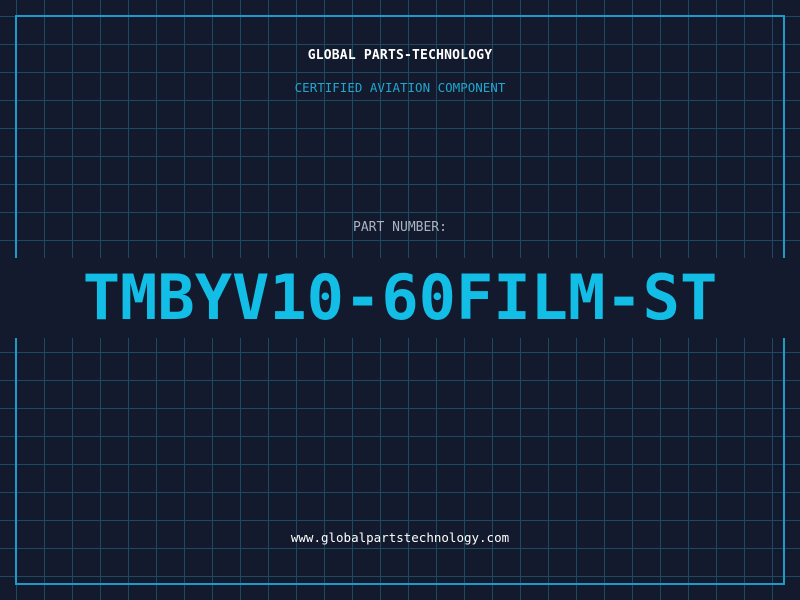 The width and height of the screenshot is (800, 600). Describe the element at coordinates (400, 55) in the screenshot. I see `company-name: GLOBAL PARTS-TECHNOLOGY` at that location.